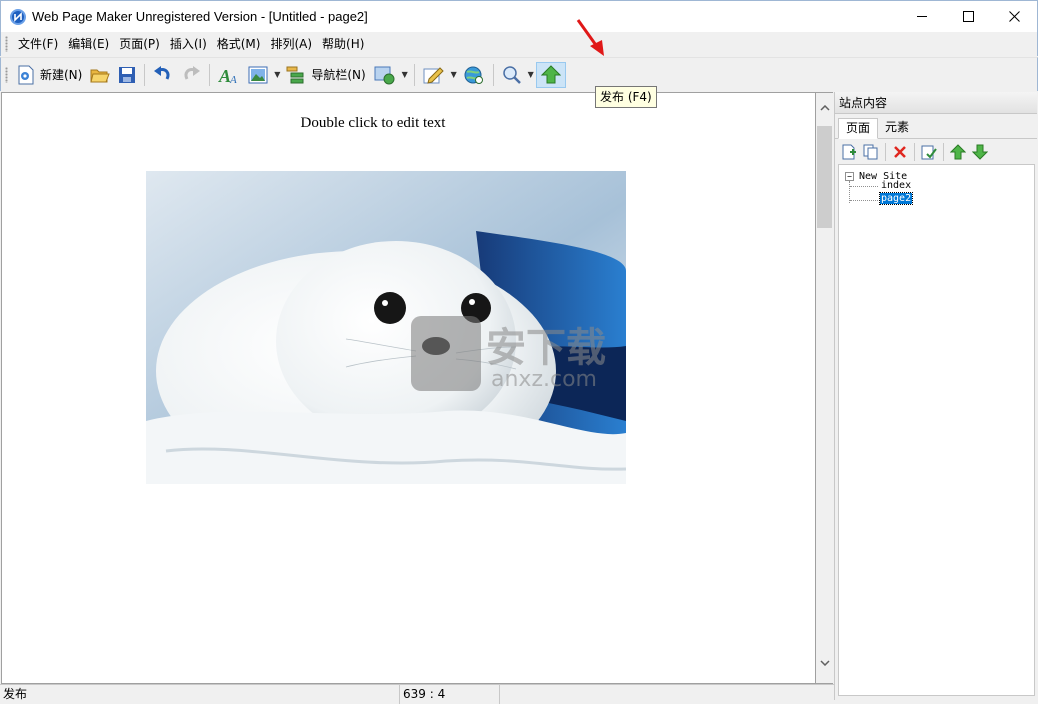 This screenshot has height=704, width=1038. I want to click on insert-image-button, so click(258, 75).